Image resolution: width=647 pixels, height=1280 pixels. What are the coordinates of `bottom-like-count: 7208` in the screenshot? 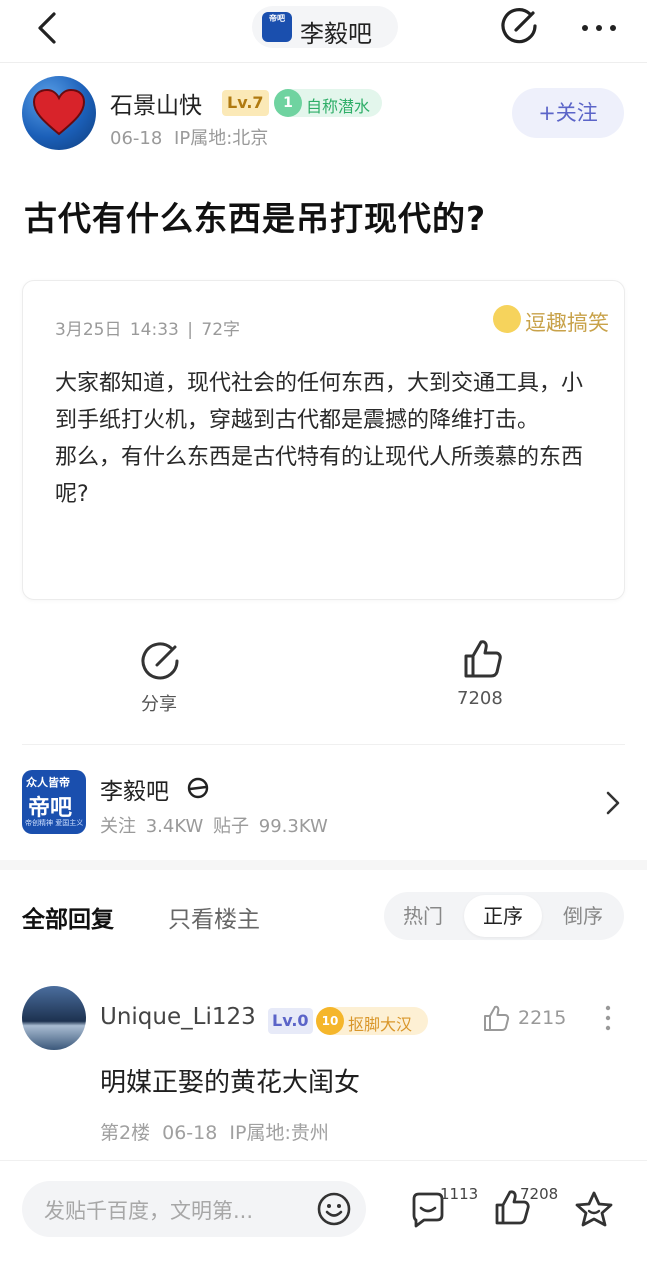 It's located at (539, 1194).